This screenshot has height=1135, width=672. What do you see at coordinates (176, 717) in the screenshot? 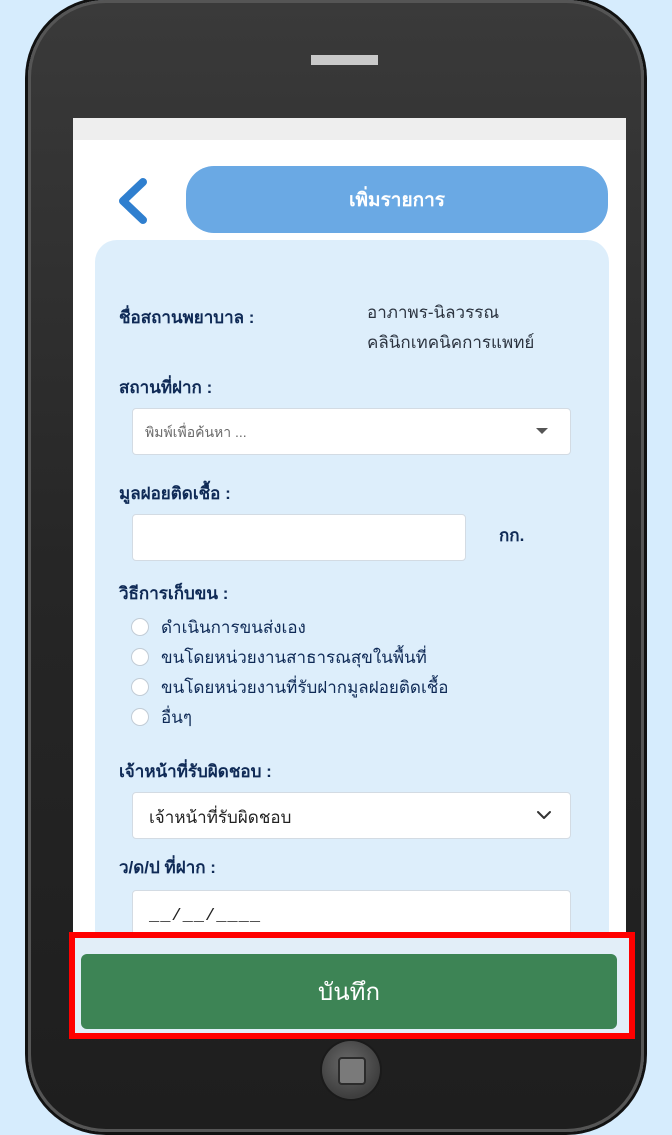
I see `radio-label: อื่นๆ` at bounding box center [176, 717].